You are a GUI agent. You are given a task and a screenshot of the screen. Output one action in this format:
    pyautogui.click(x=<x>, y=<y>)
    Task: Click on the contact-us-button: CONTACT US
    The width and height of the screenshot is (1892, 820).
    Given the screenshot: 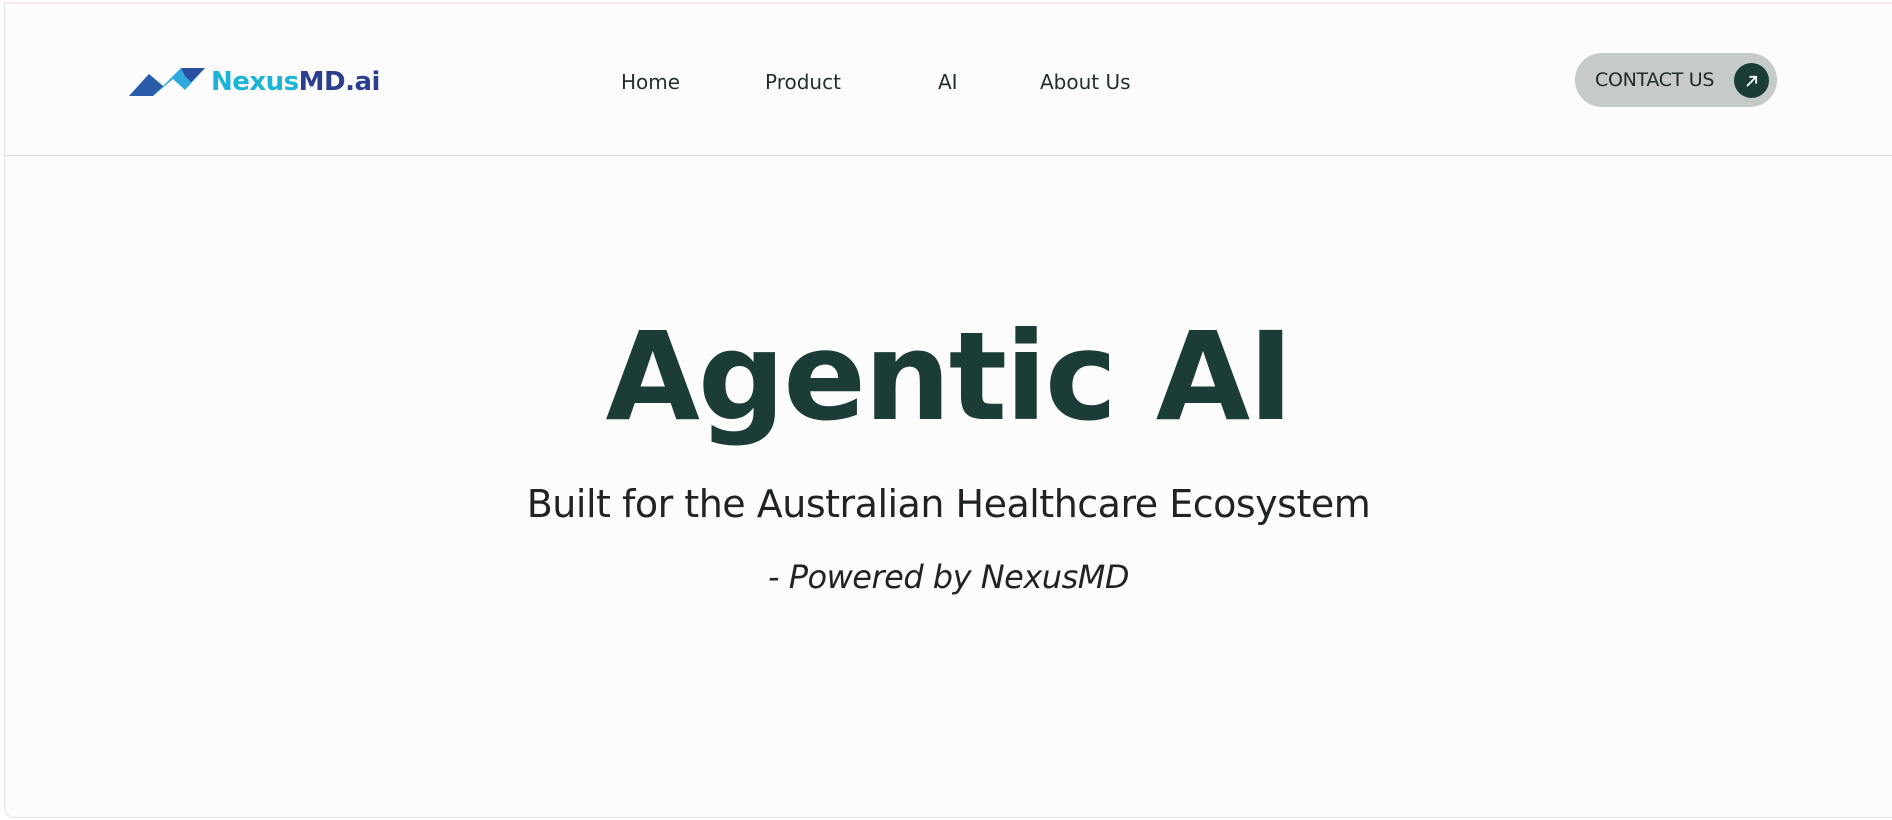 What is the action you would take?
    pyautogui.click(x=1676, y=80)
    